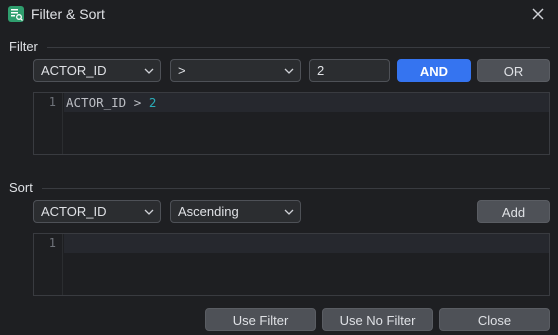 The image size is (558, 335). Describe the element at coordinates (513, 211) in the screenshot. I see `add-sort-button: Add` at that location.